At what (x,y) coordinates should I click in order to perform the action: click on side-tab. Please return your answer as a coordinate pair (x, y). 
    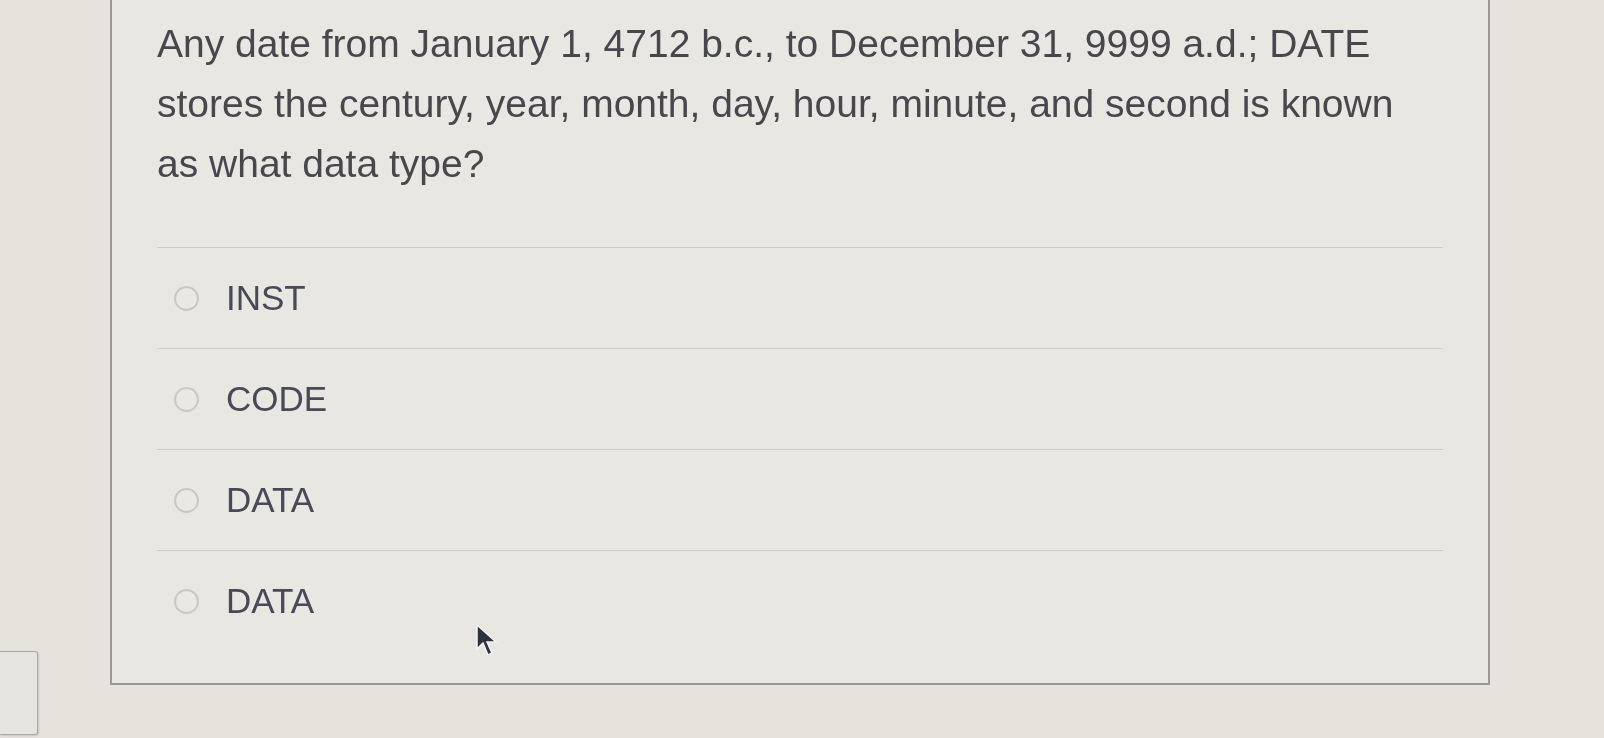
    Looking at the image, I should click on (19, 693).